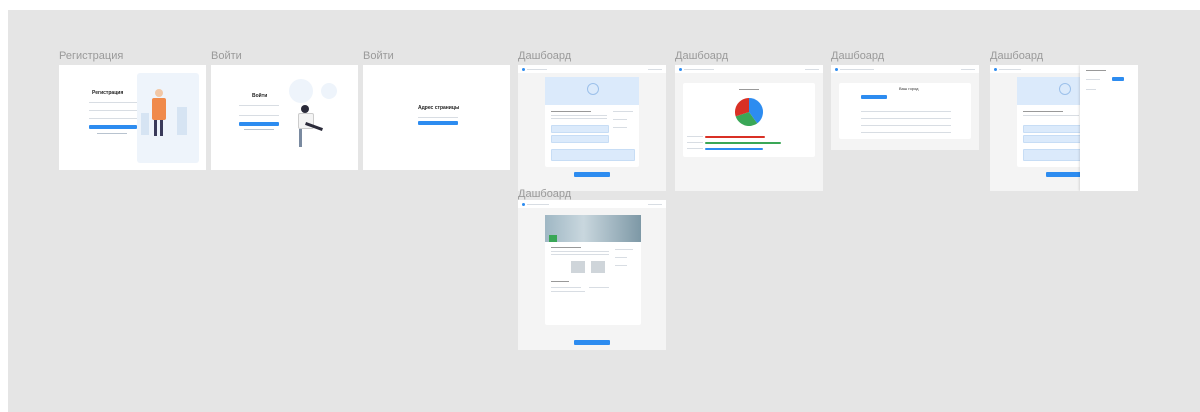 The image size is (1200, 412). I want to click on city-button, so click(874, 97).